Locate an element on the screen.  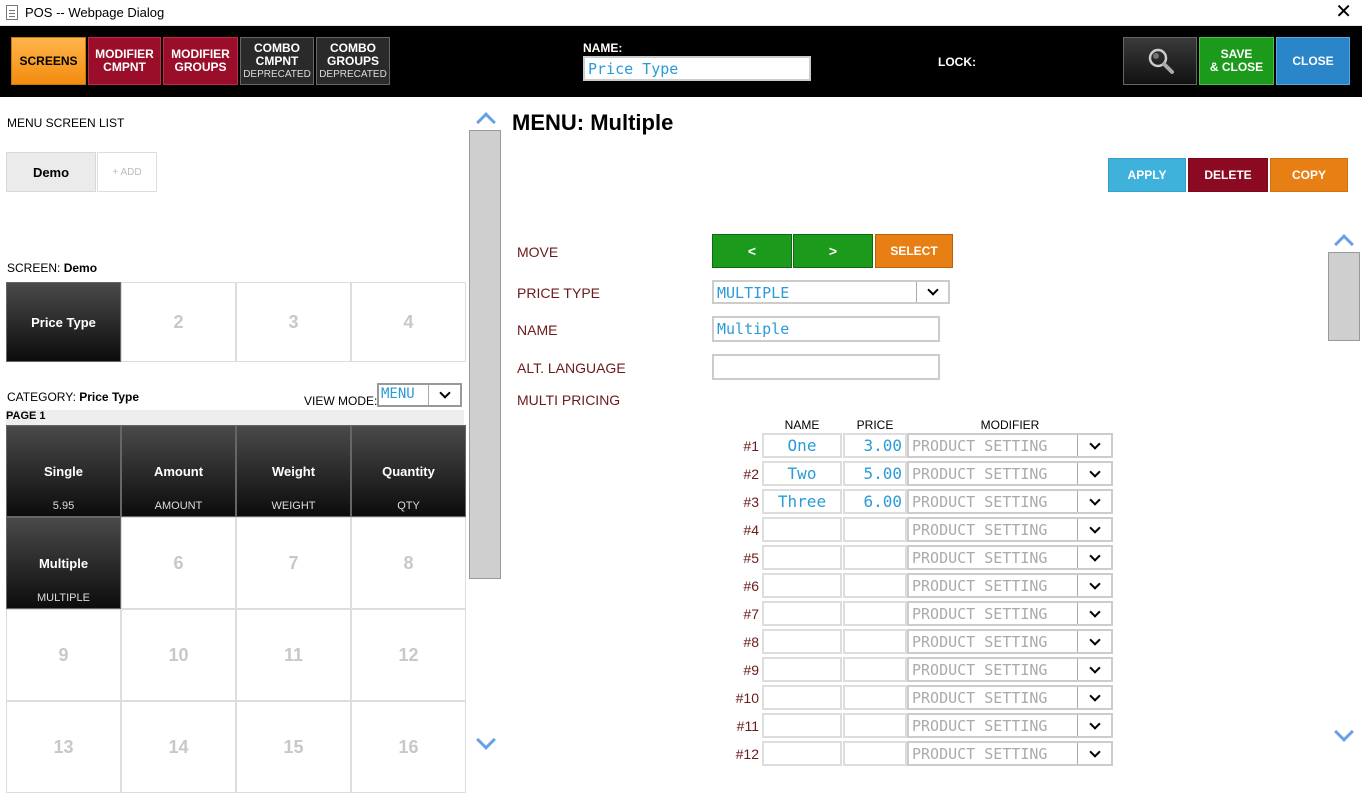
menu-cell: 16 is located at coordinates (408, 747).